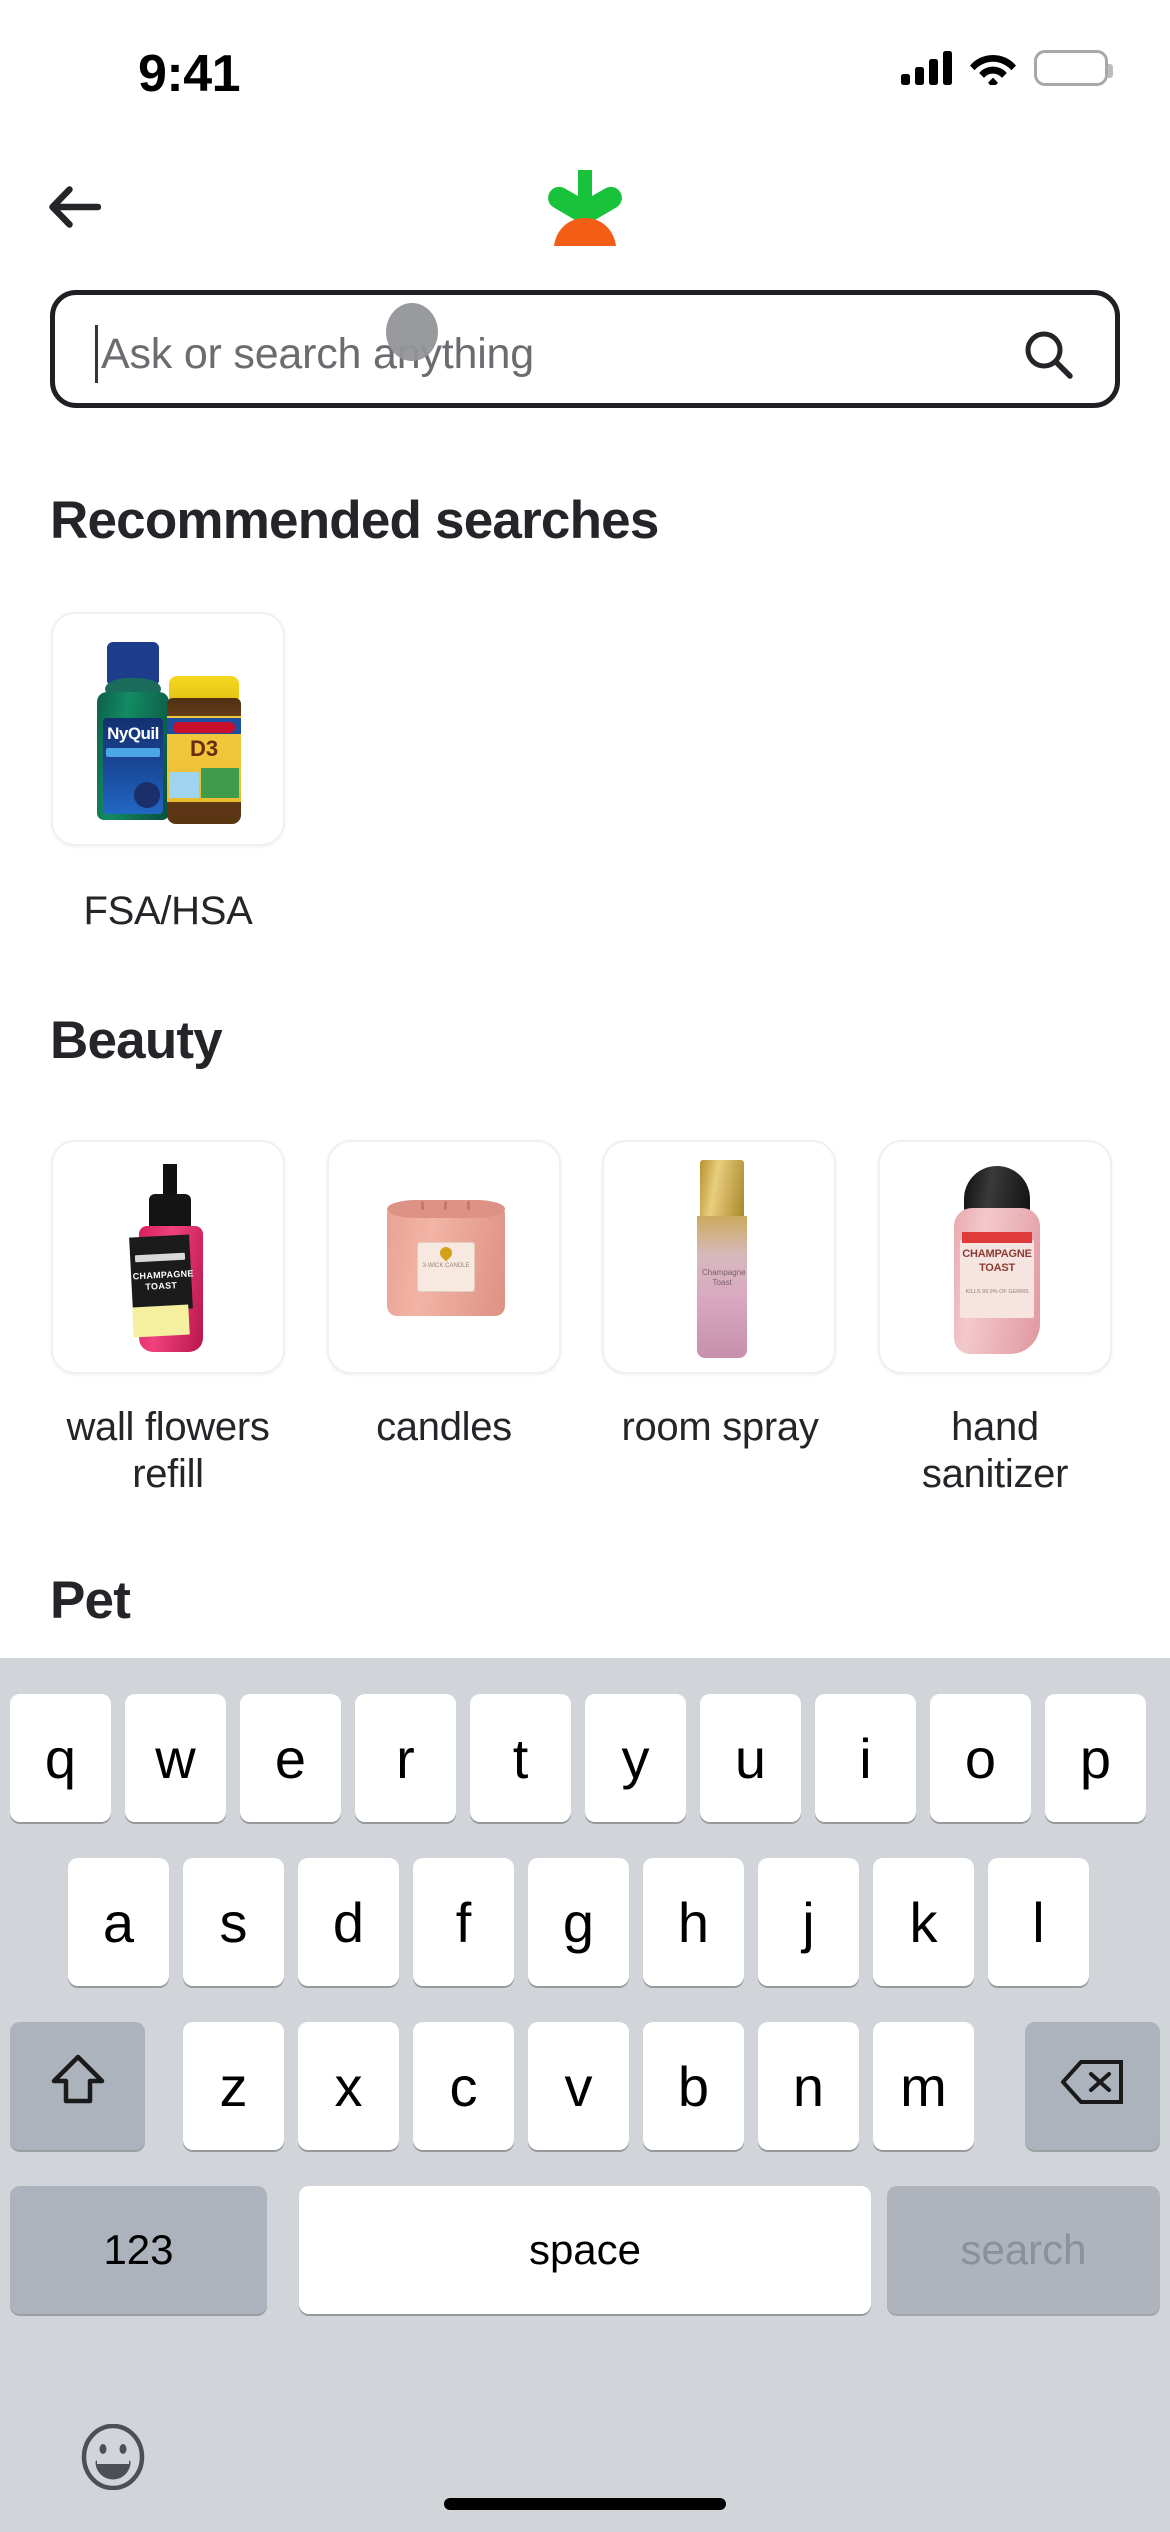  Describe the element at coordinates (926, 68) in the screenshot. I see `cellular-signal-icon` at that location.